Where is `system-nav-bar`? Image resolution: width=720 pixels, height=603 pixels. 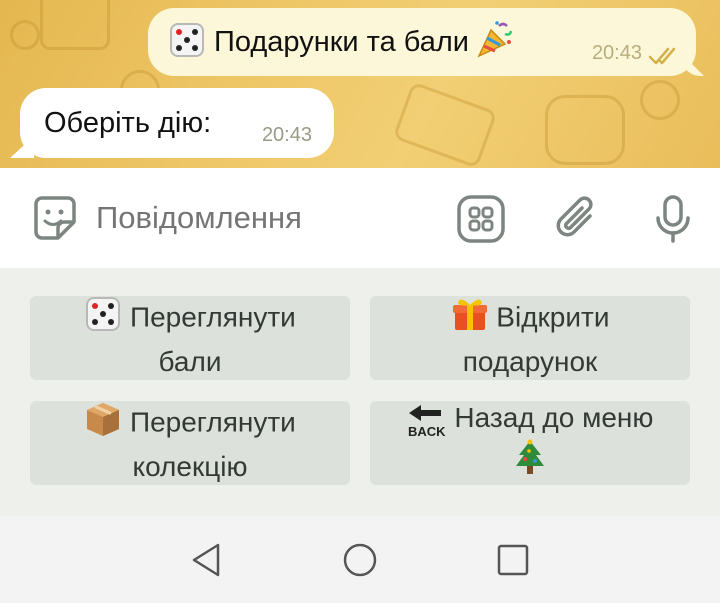 system-nav-bar is located at coordinates (360, 559).